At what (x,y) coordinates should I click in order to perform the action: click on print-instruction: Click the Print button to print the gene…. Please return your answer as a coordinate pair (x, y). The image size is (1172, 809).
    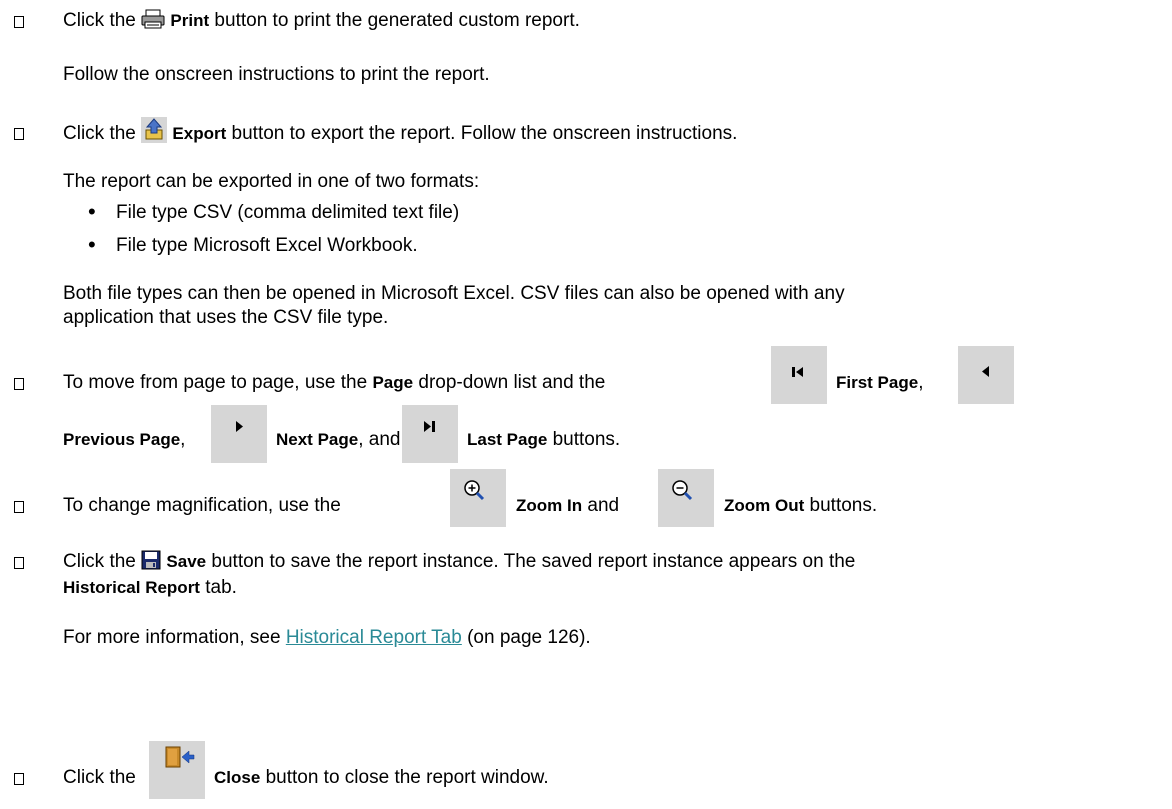
    Looking at the image, I should click on (321, 20).